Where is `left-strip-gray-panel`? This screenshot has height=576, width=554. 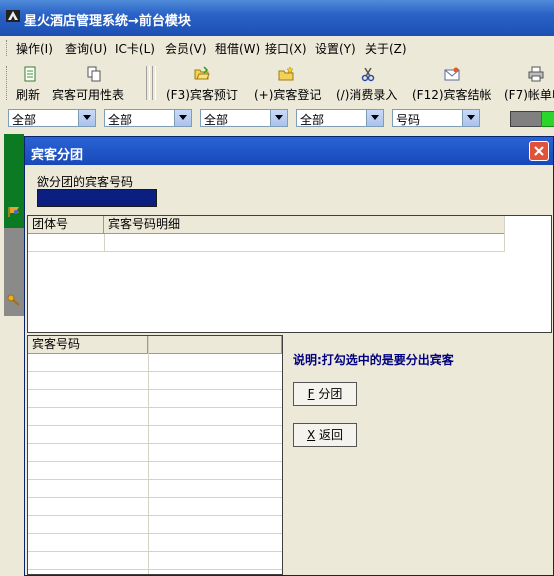 left-strip-gray-panel is located at coordinates (14, 272).